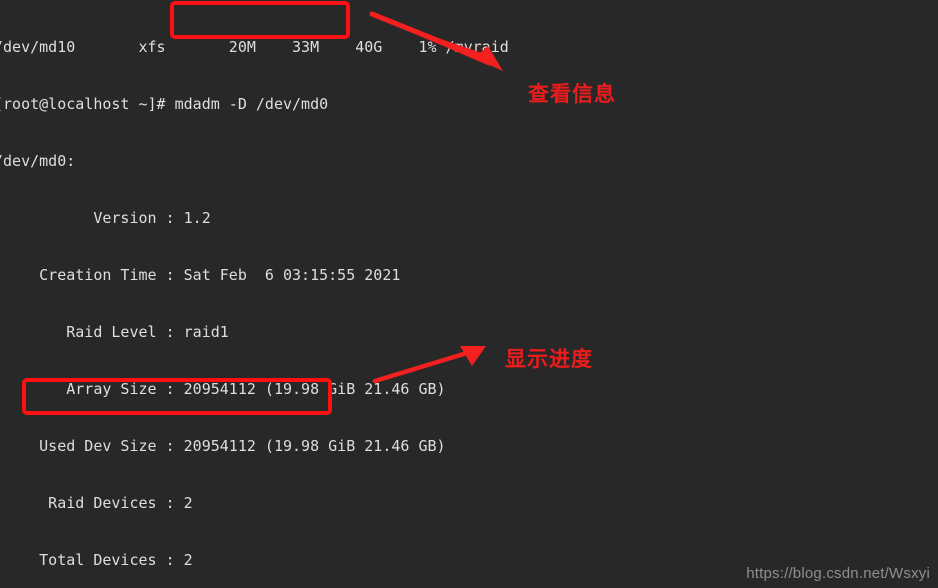  I want to click on terminal-line: Raid Devices : 2, so click(96, 503).